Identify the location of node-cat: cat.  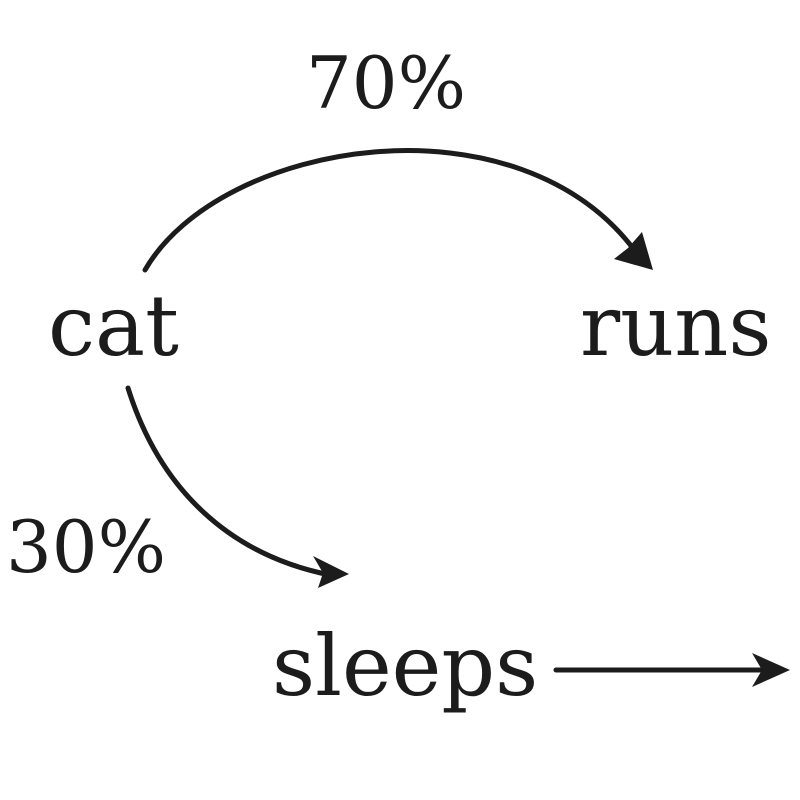
(113, 326).